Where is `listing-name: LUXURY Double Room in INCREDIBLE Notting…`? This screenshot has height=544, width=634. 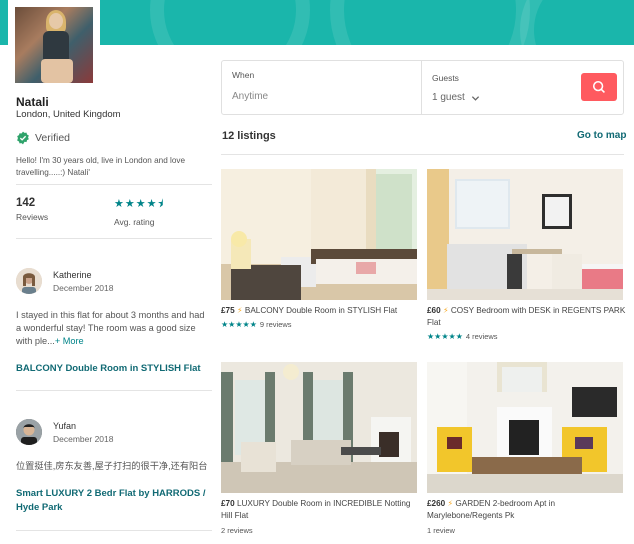 listing-name: LUXURY Double Room in INCREDIBLE Notting… is located at coordinates (316, 509).